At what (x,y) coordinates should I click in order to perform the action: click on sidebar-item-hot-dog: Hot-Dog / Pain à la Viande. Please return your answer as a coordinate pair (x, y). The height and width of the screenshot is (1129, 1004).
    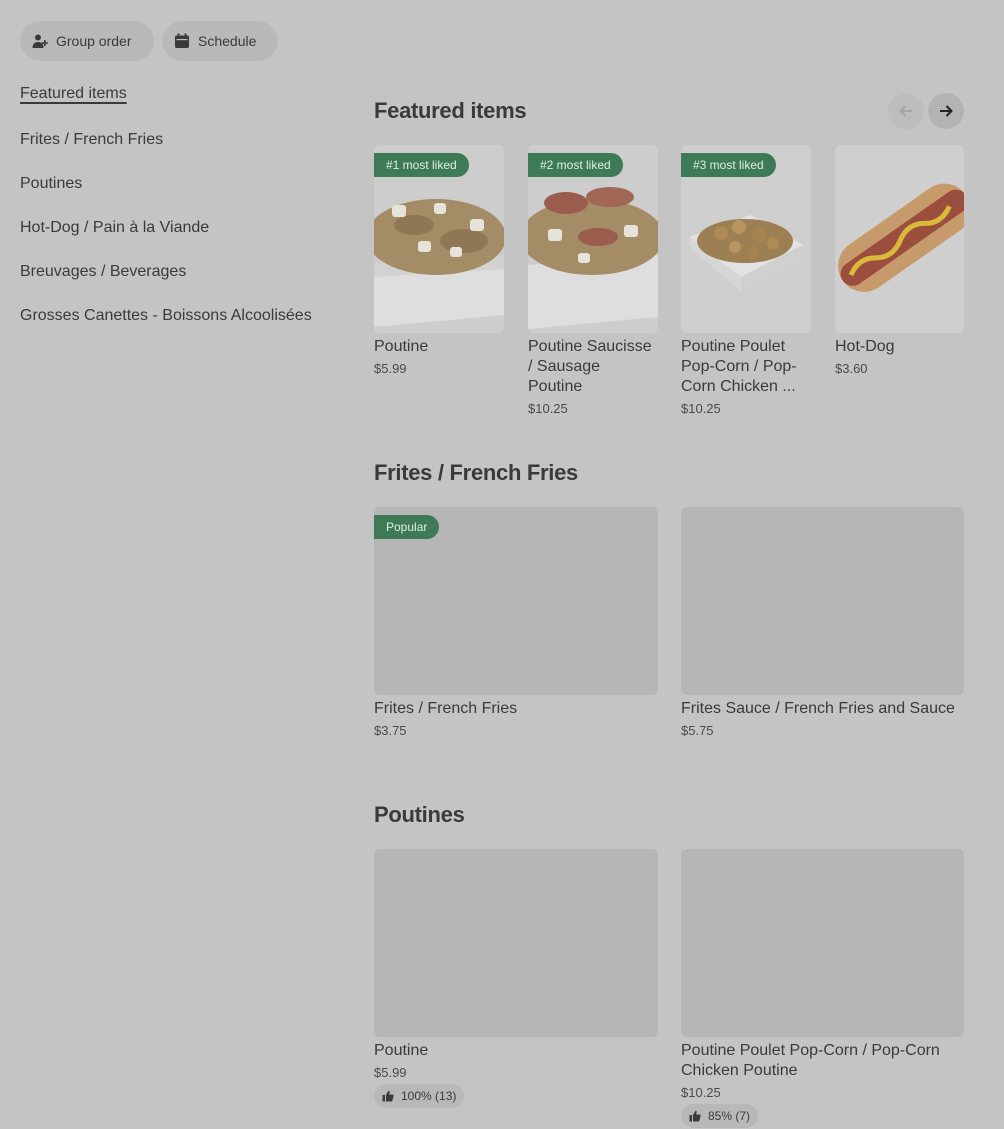
    Looking at the image, I should click on (114, 228).